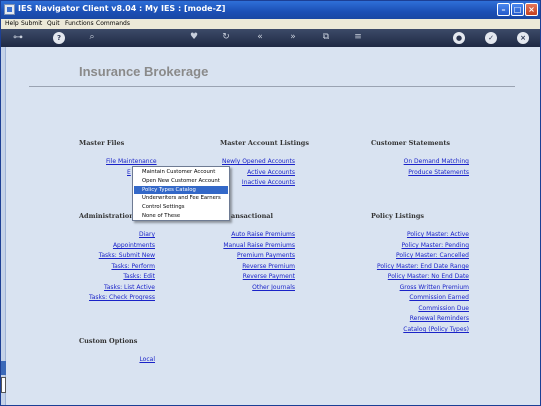 The width and height of the screenshot is (541, 406). Describe the element at coordinates (3, 368) in the screenshot. I see `status-marker` at that location.